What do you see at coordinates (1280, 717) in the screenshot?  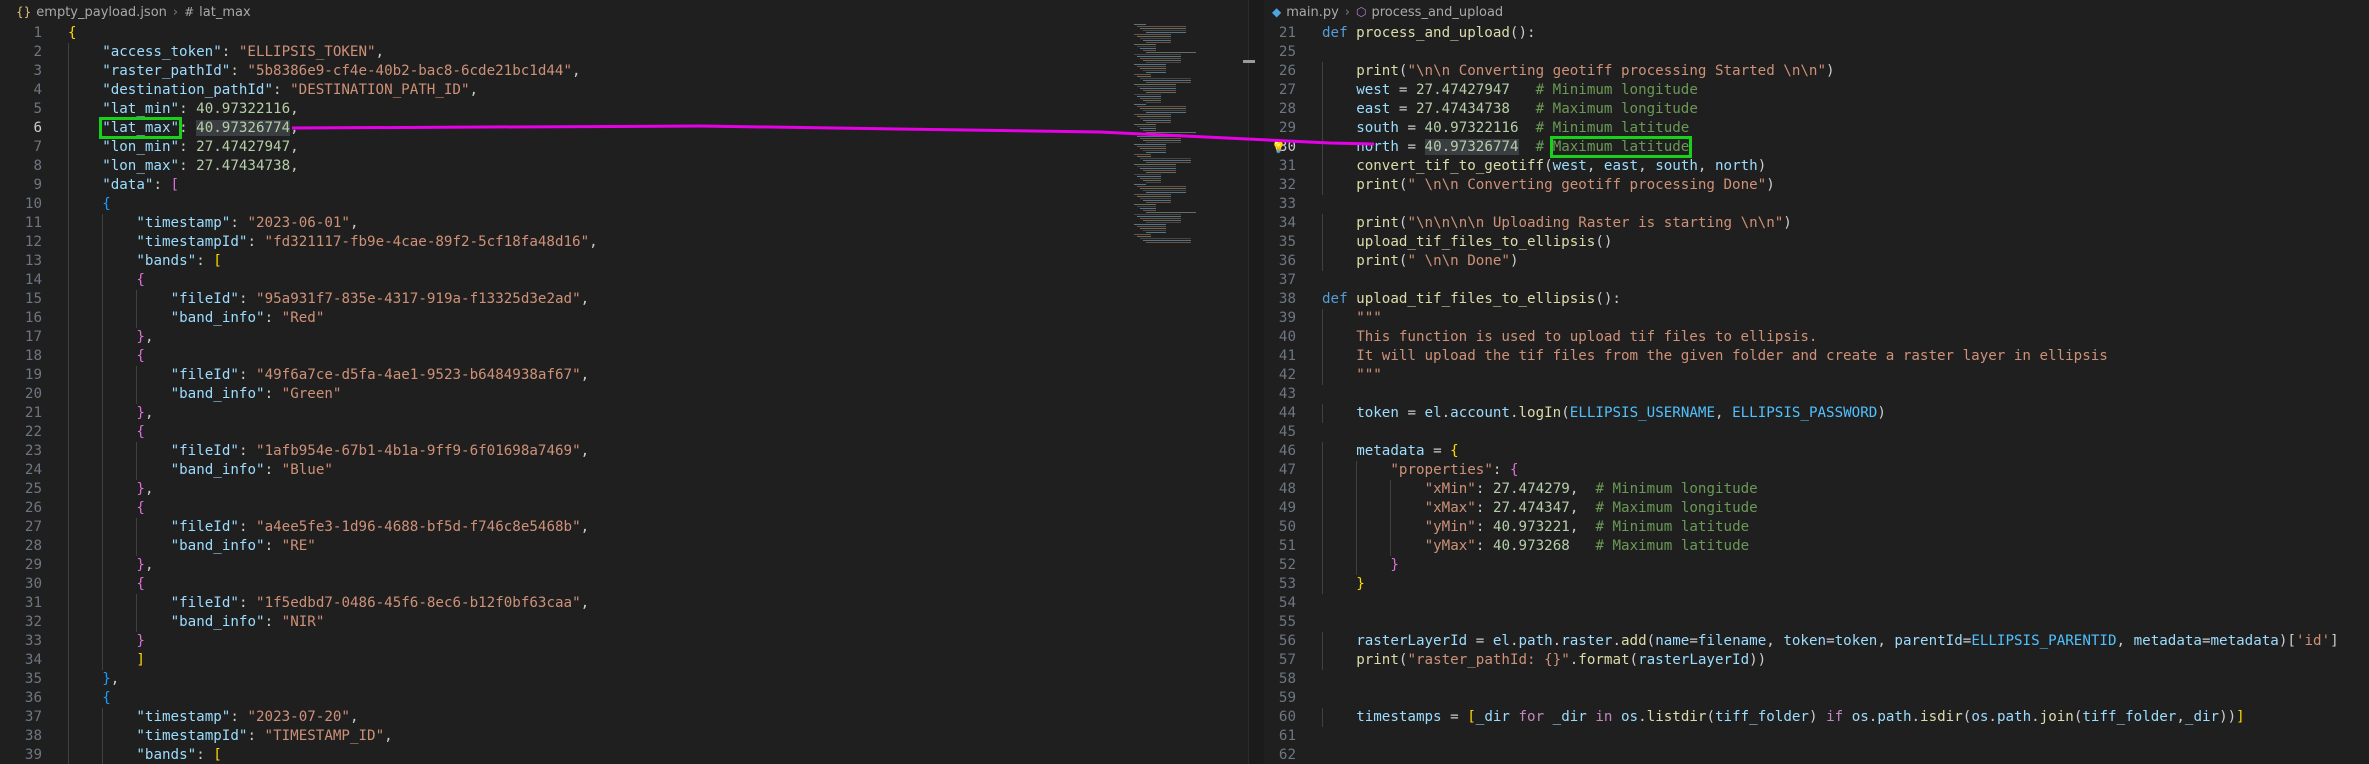 I see `line-number: 60` at bounding box center [1280, 717].